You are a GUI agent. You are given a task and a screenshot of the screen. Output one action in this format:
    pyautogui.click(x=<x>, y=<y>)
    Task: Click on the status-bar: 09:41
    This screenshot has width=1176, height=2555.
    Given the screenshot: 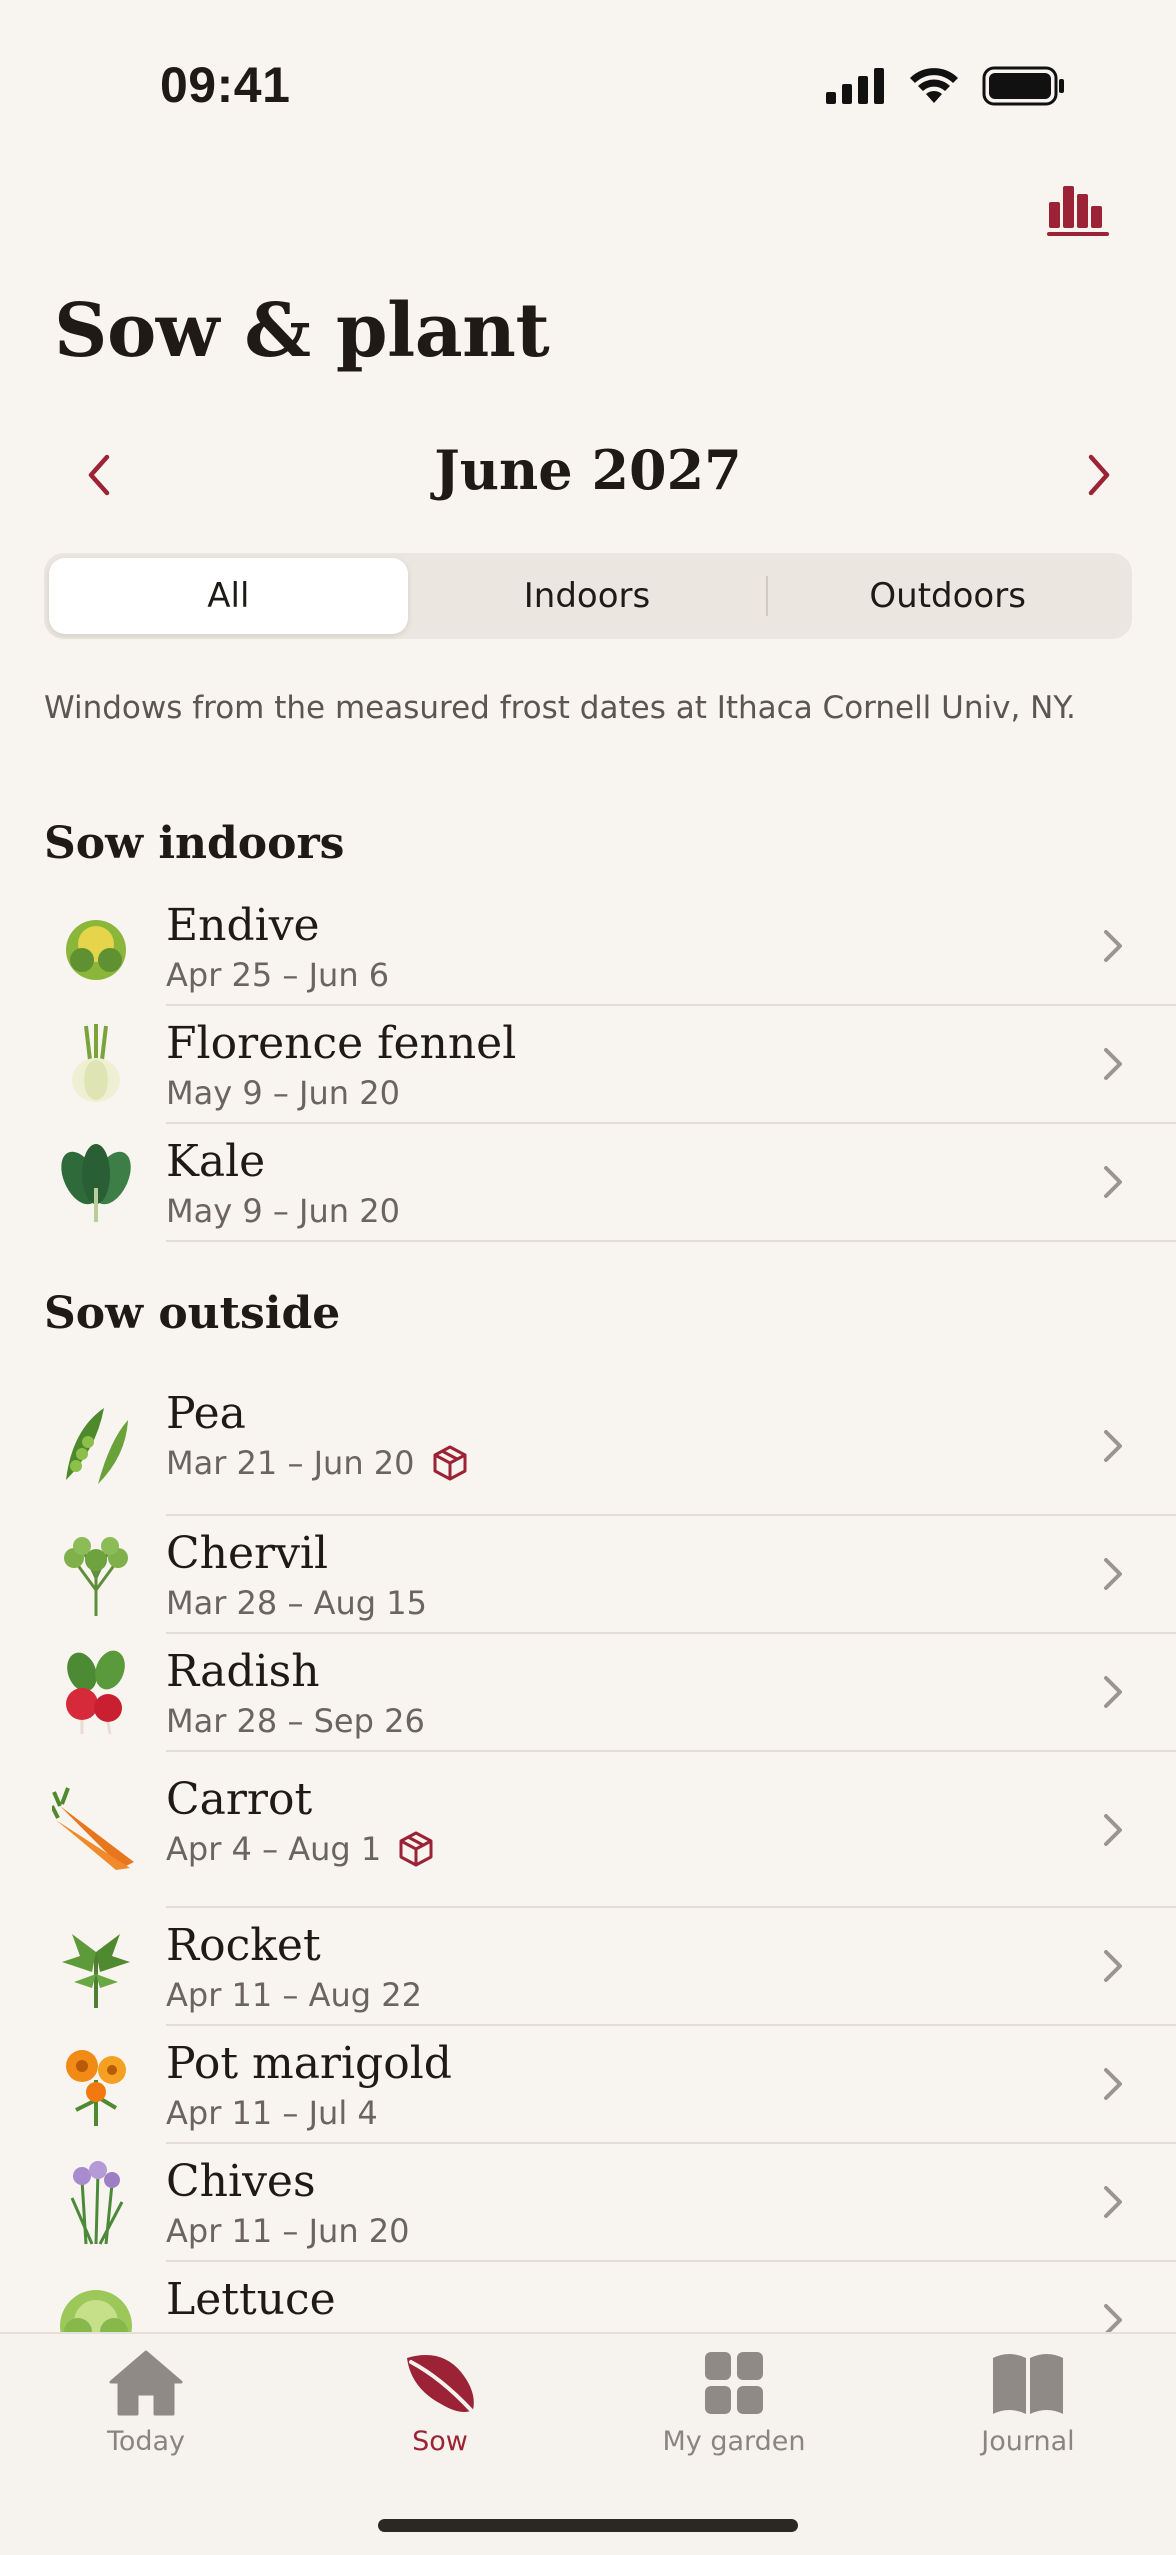 What is the action you would take?
    pyautogui.click(x=588, y=85)
    